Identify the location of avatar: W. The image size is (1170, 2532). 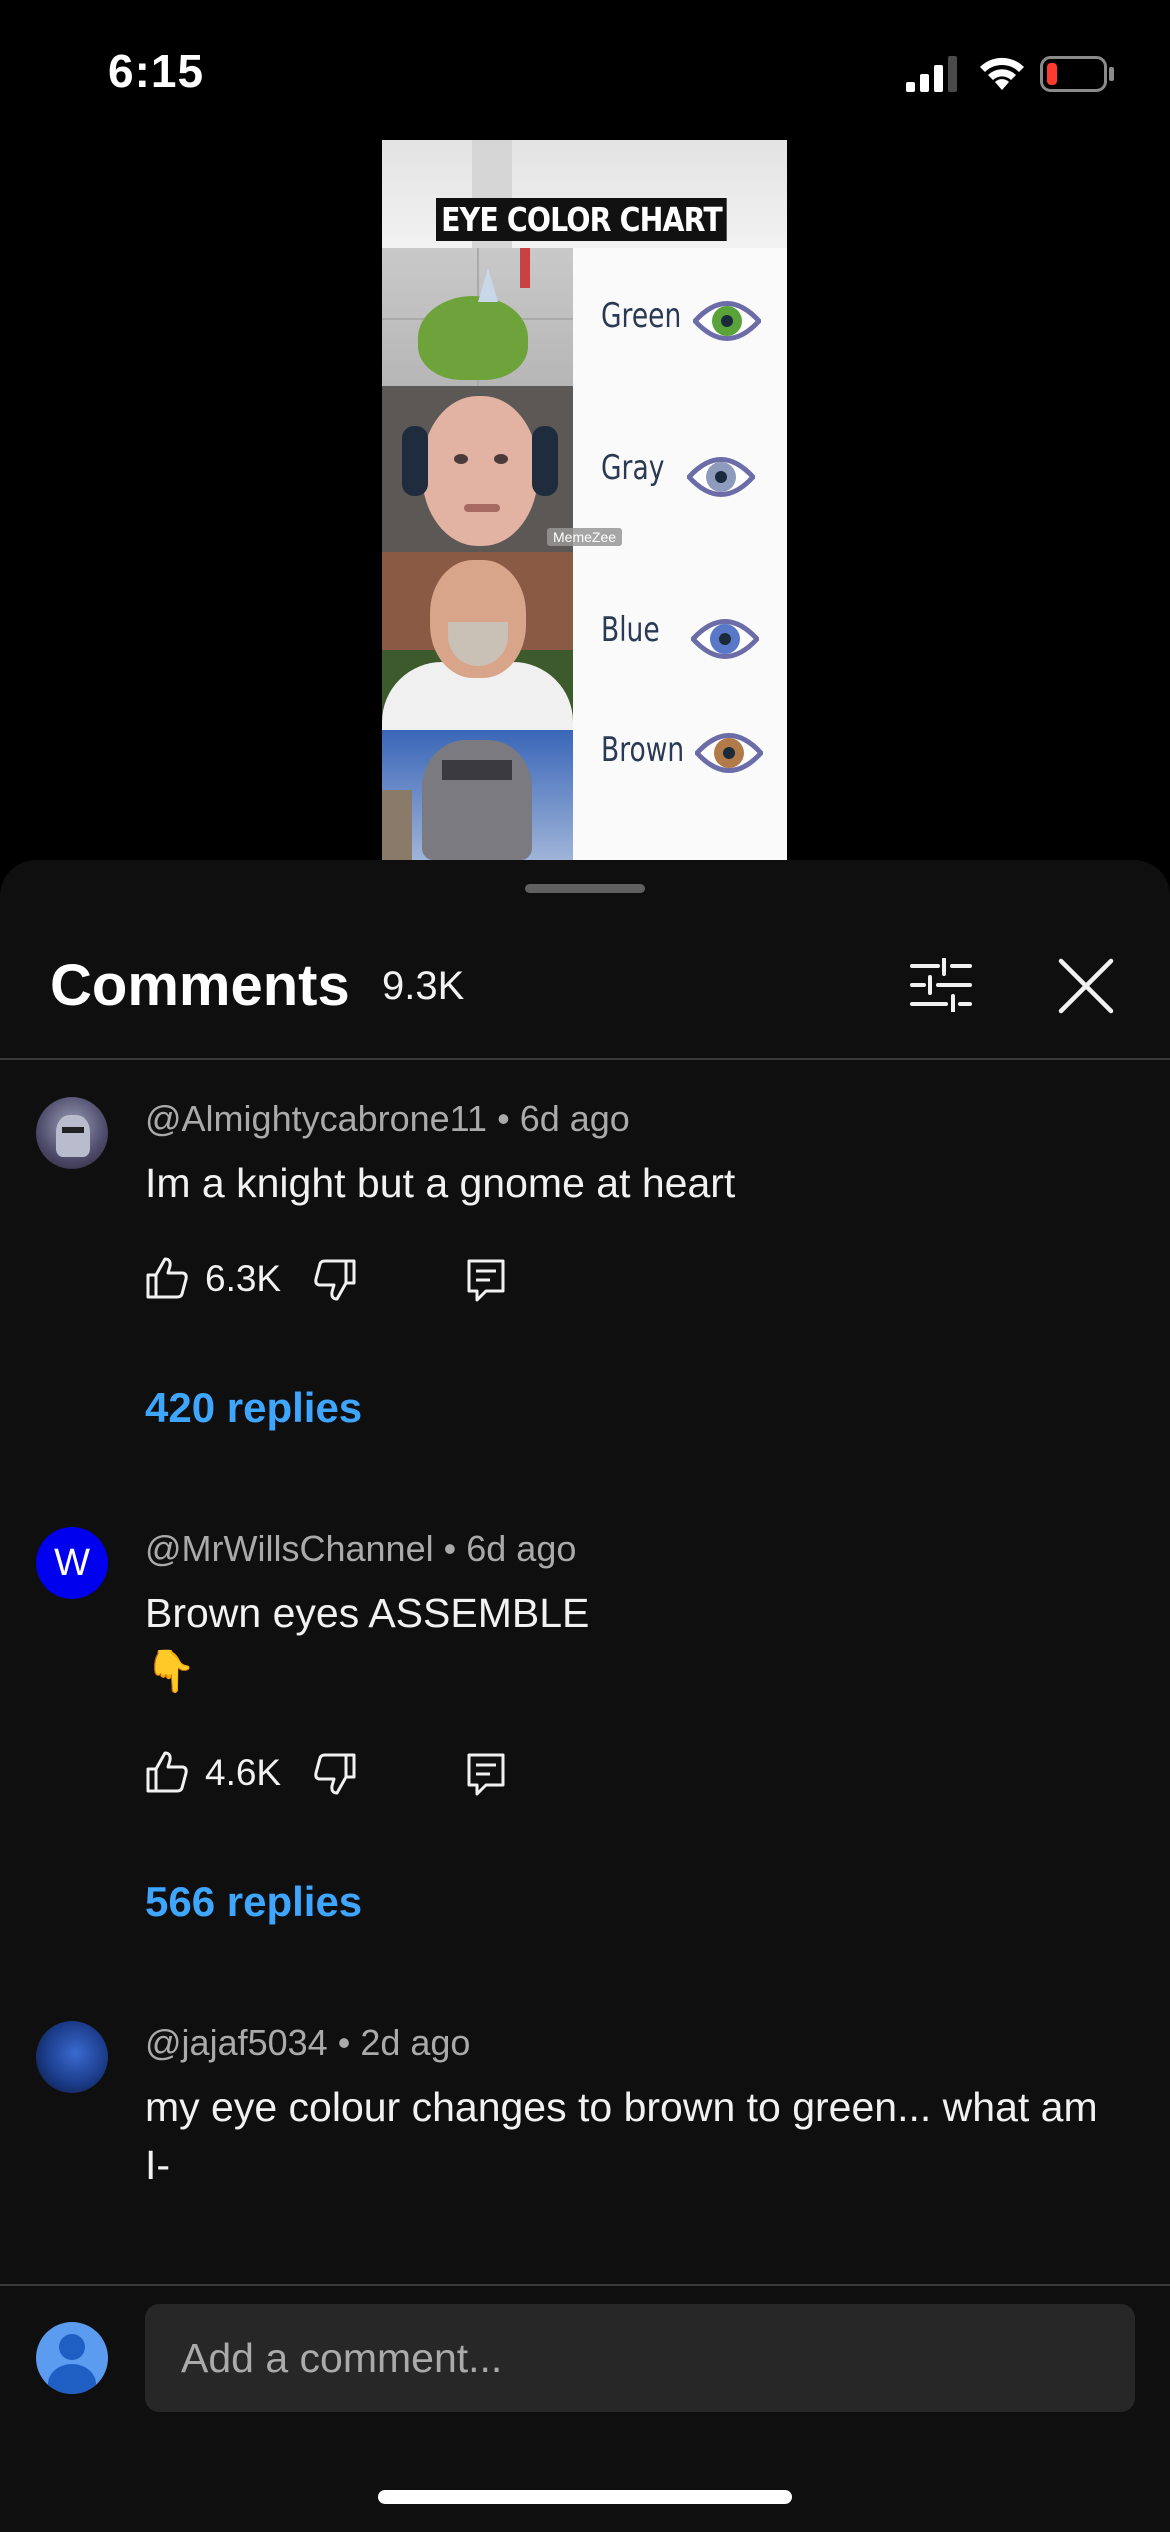
(72, 1563).